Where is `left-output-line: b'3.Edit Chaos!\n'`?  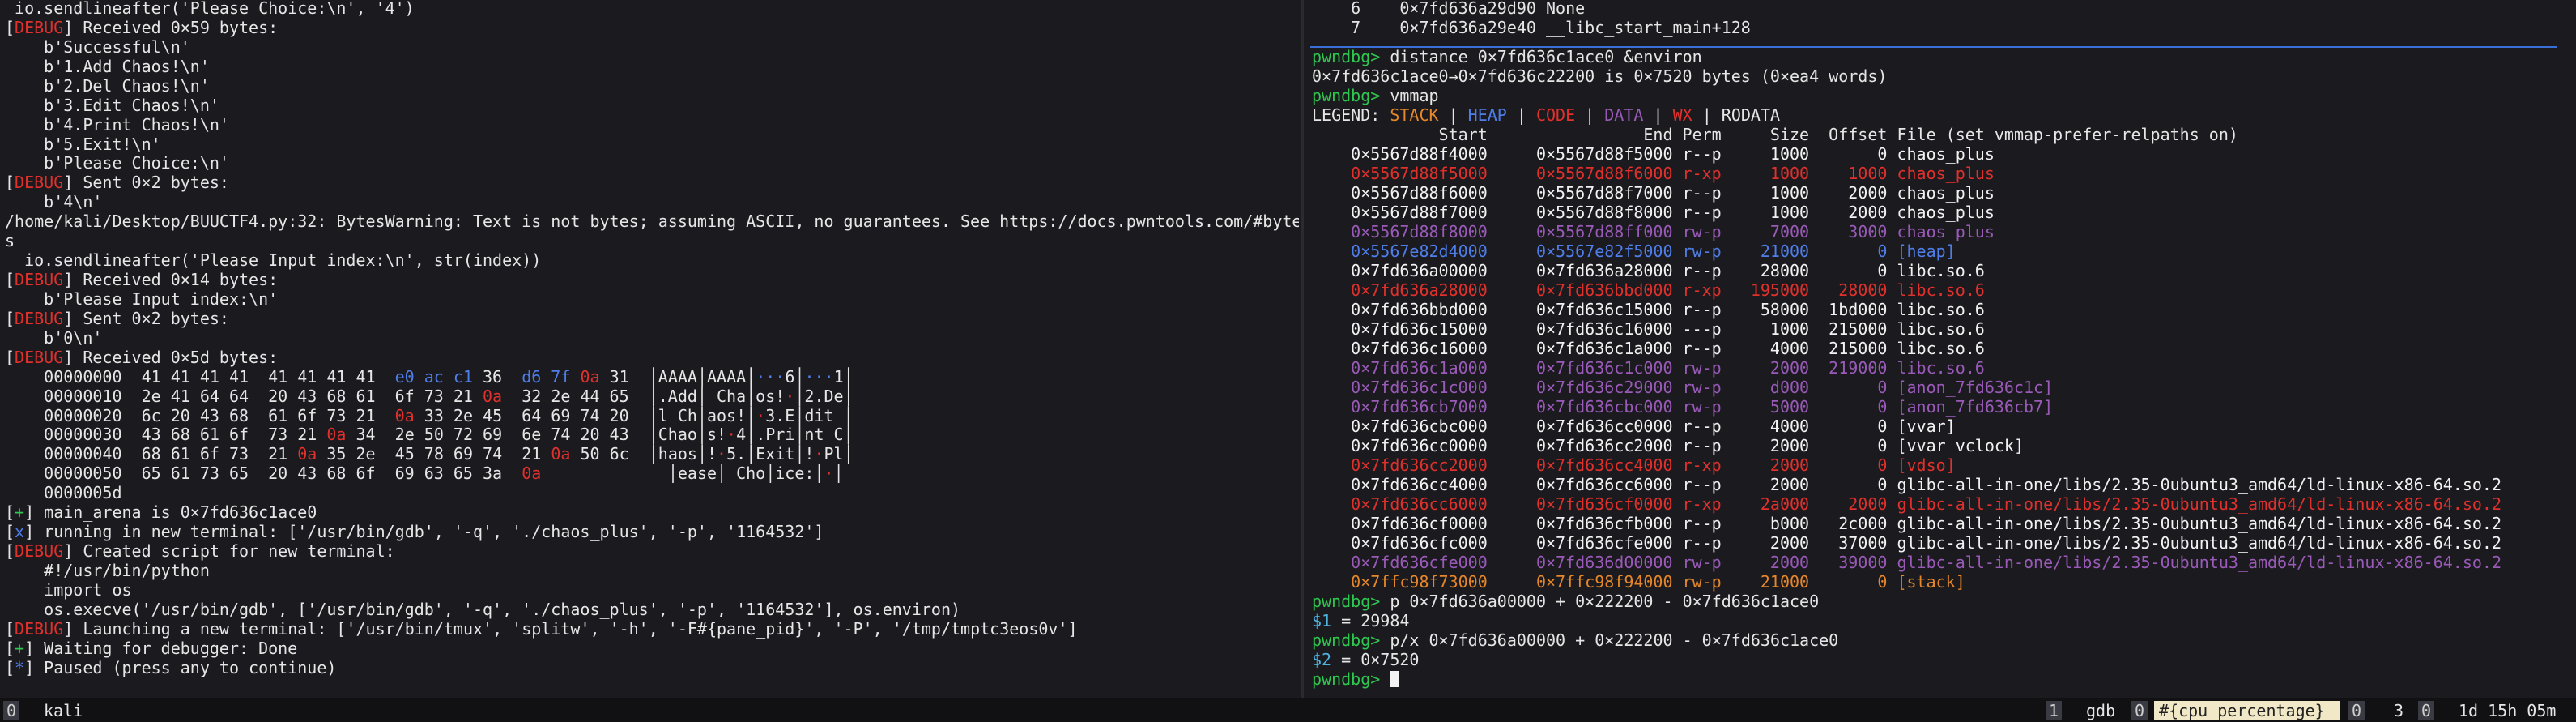 left-output-line: b'3.Edit Chaos!\n' is located at coordinates (112, 105).